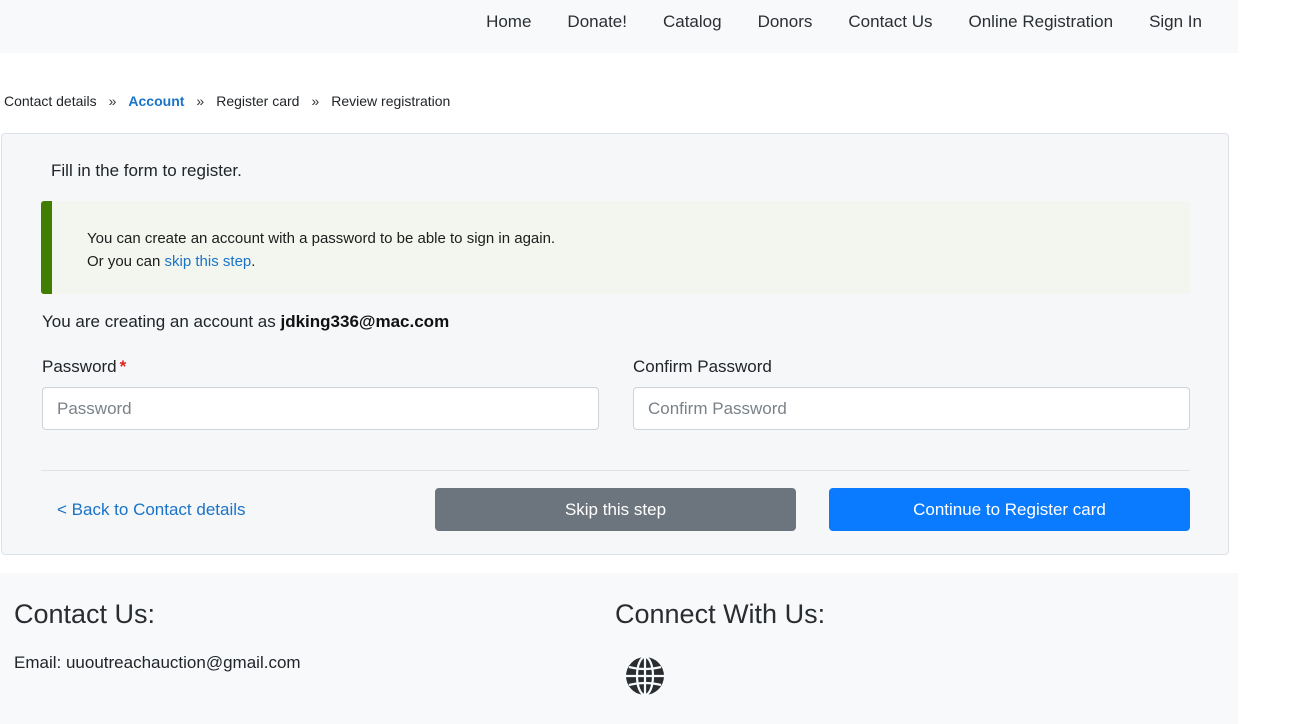 Image resolution: width=1304 pixels, height=724 pixels. Describe the element at coordinates (208, 261) in the screenshot. I see `skip-step-link: skip this step` at that location.